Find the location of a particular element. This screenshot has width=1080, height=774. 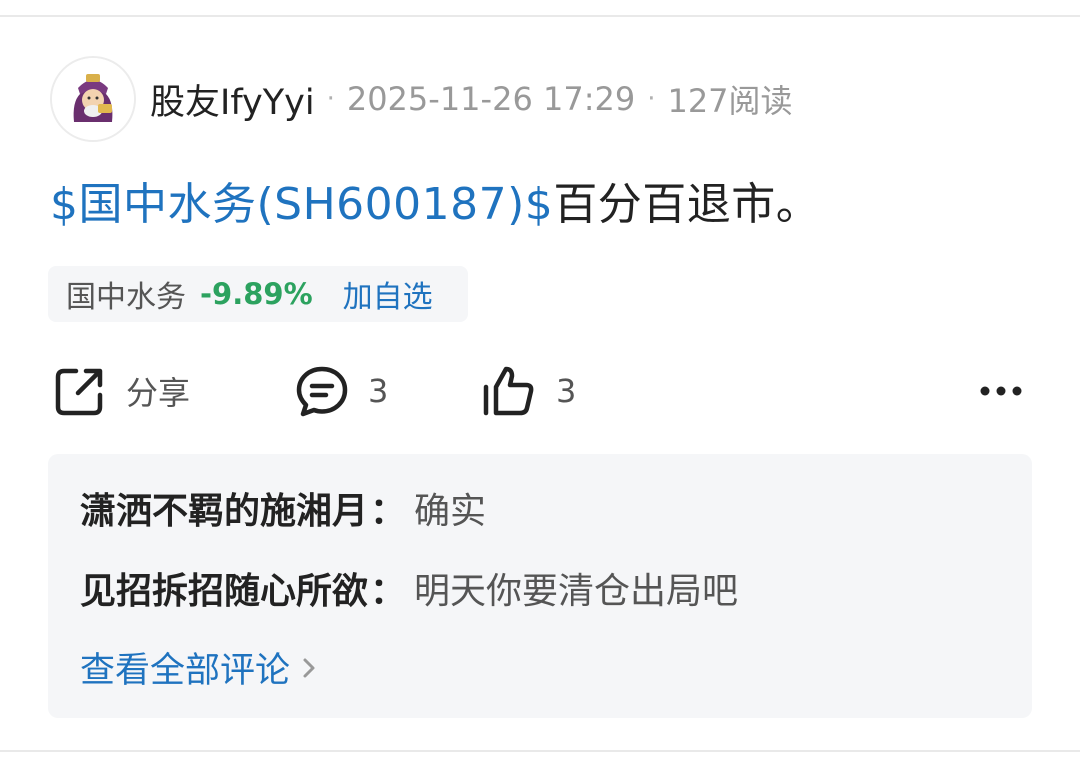

bottom-divider is located at coordinates (540, 751).